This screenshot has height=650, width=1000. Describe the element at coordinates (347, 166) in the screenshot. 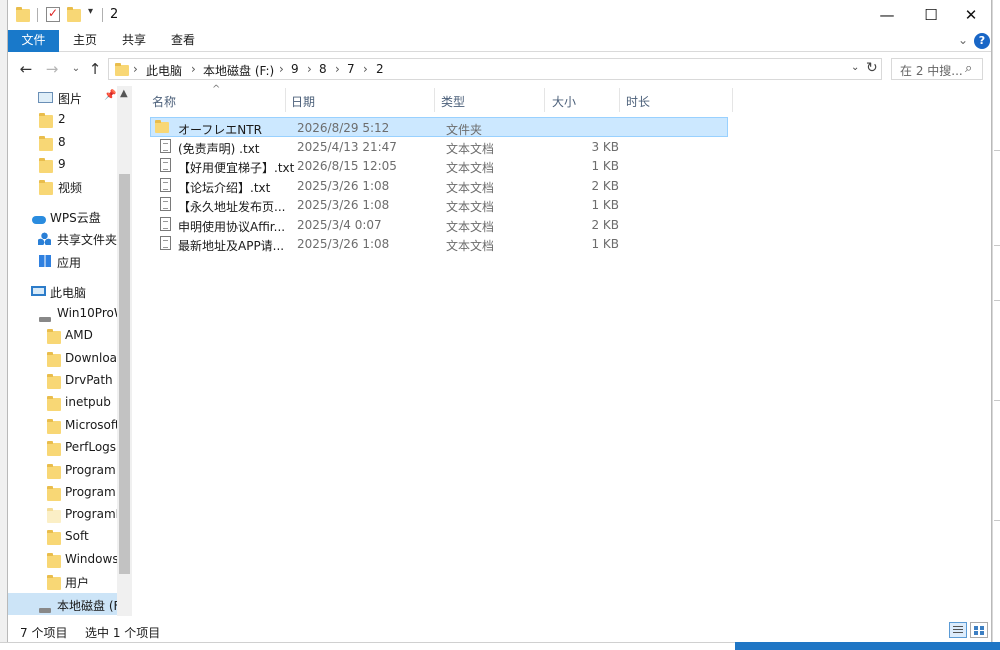

I see `file-date: 2026/8/15 12:05` at that location.